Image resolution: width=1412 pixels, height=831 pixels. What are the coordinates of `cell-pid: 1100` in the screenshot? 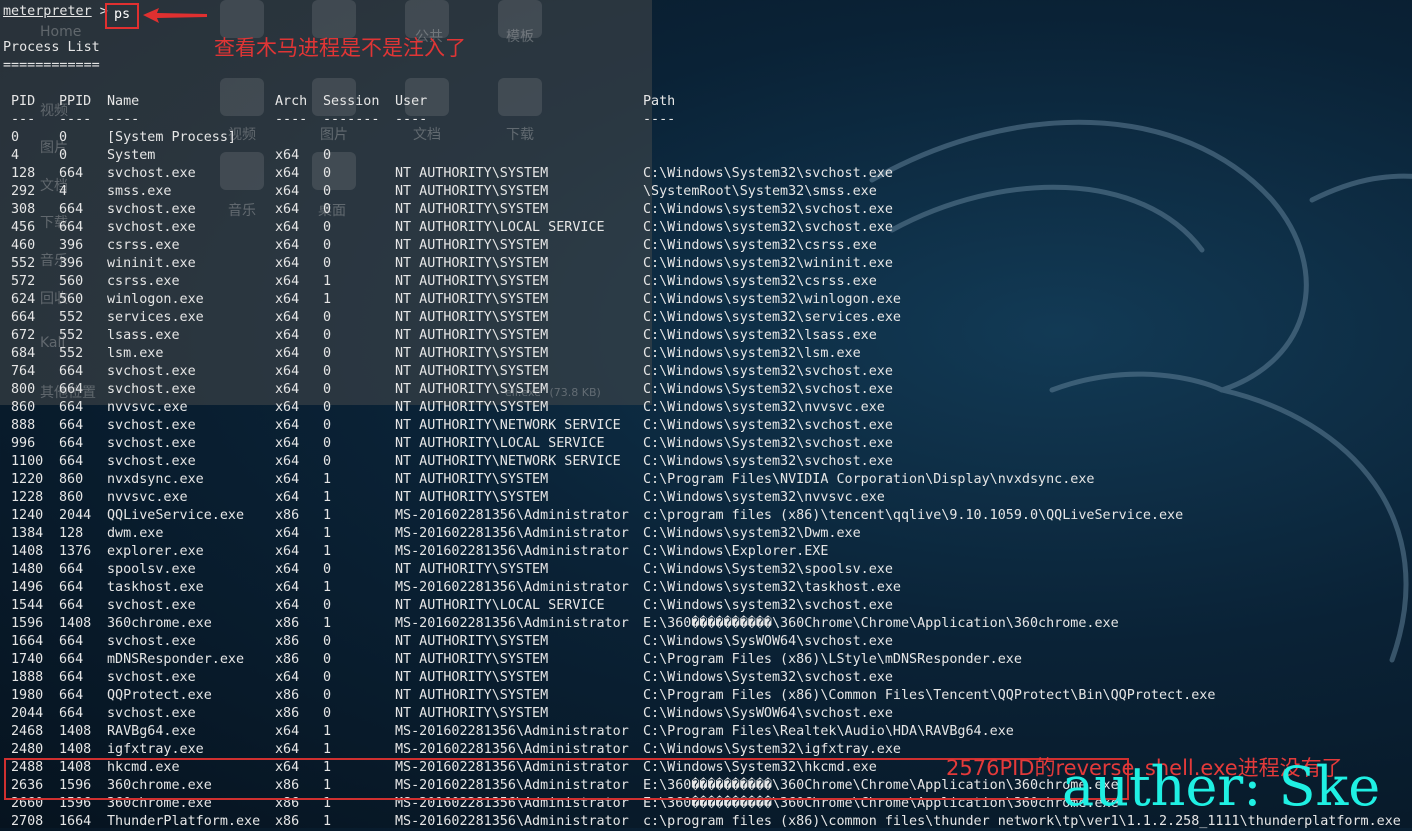 It's located at (27, 461).